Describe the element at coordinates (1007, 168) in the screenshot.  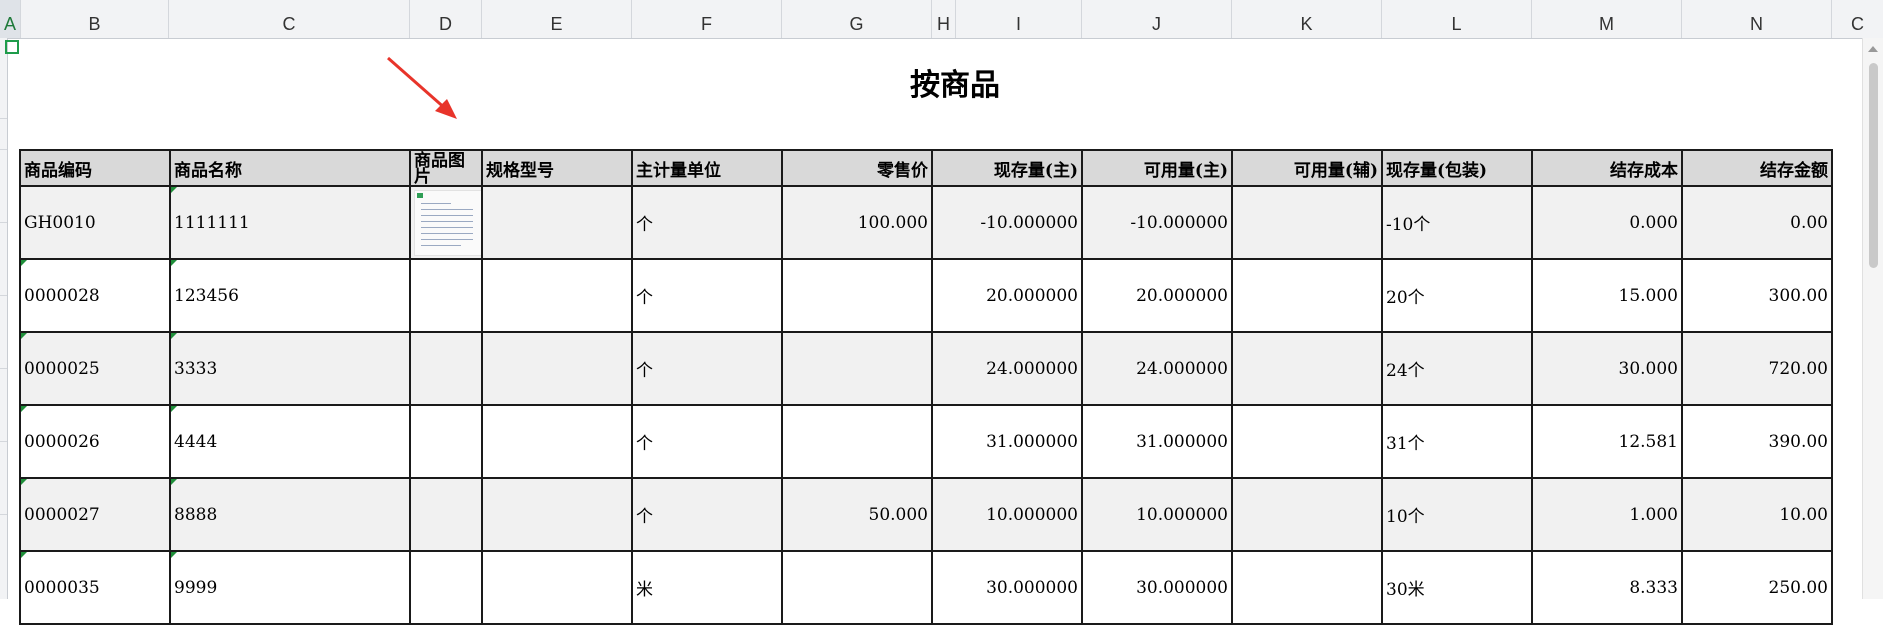
I see `header-stock: 现存量(主)` at that location.